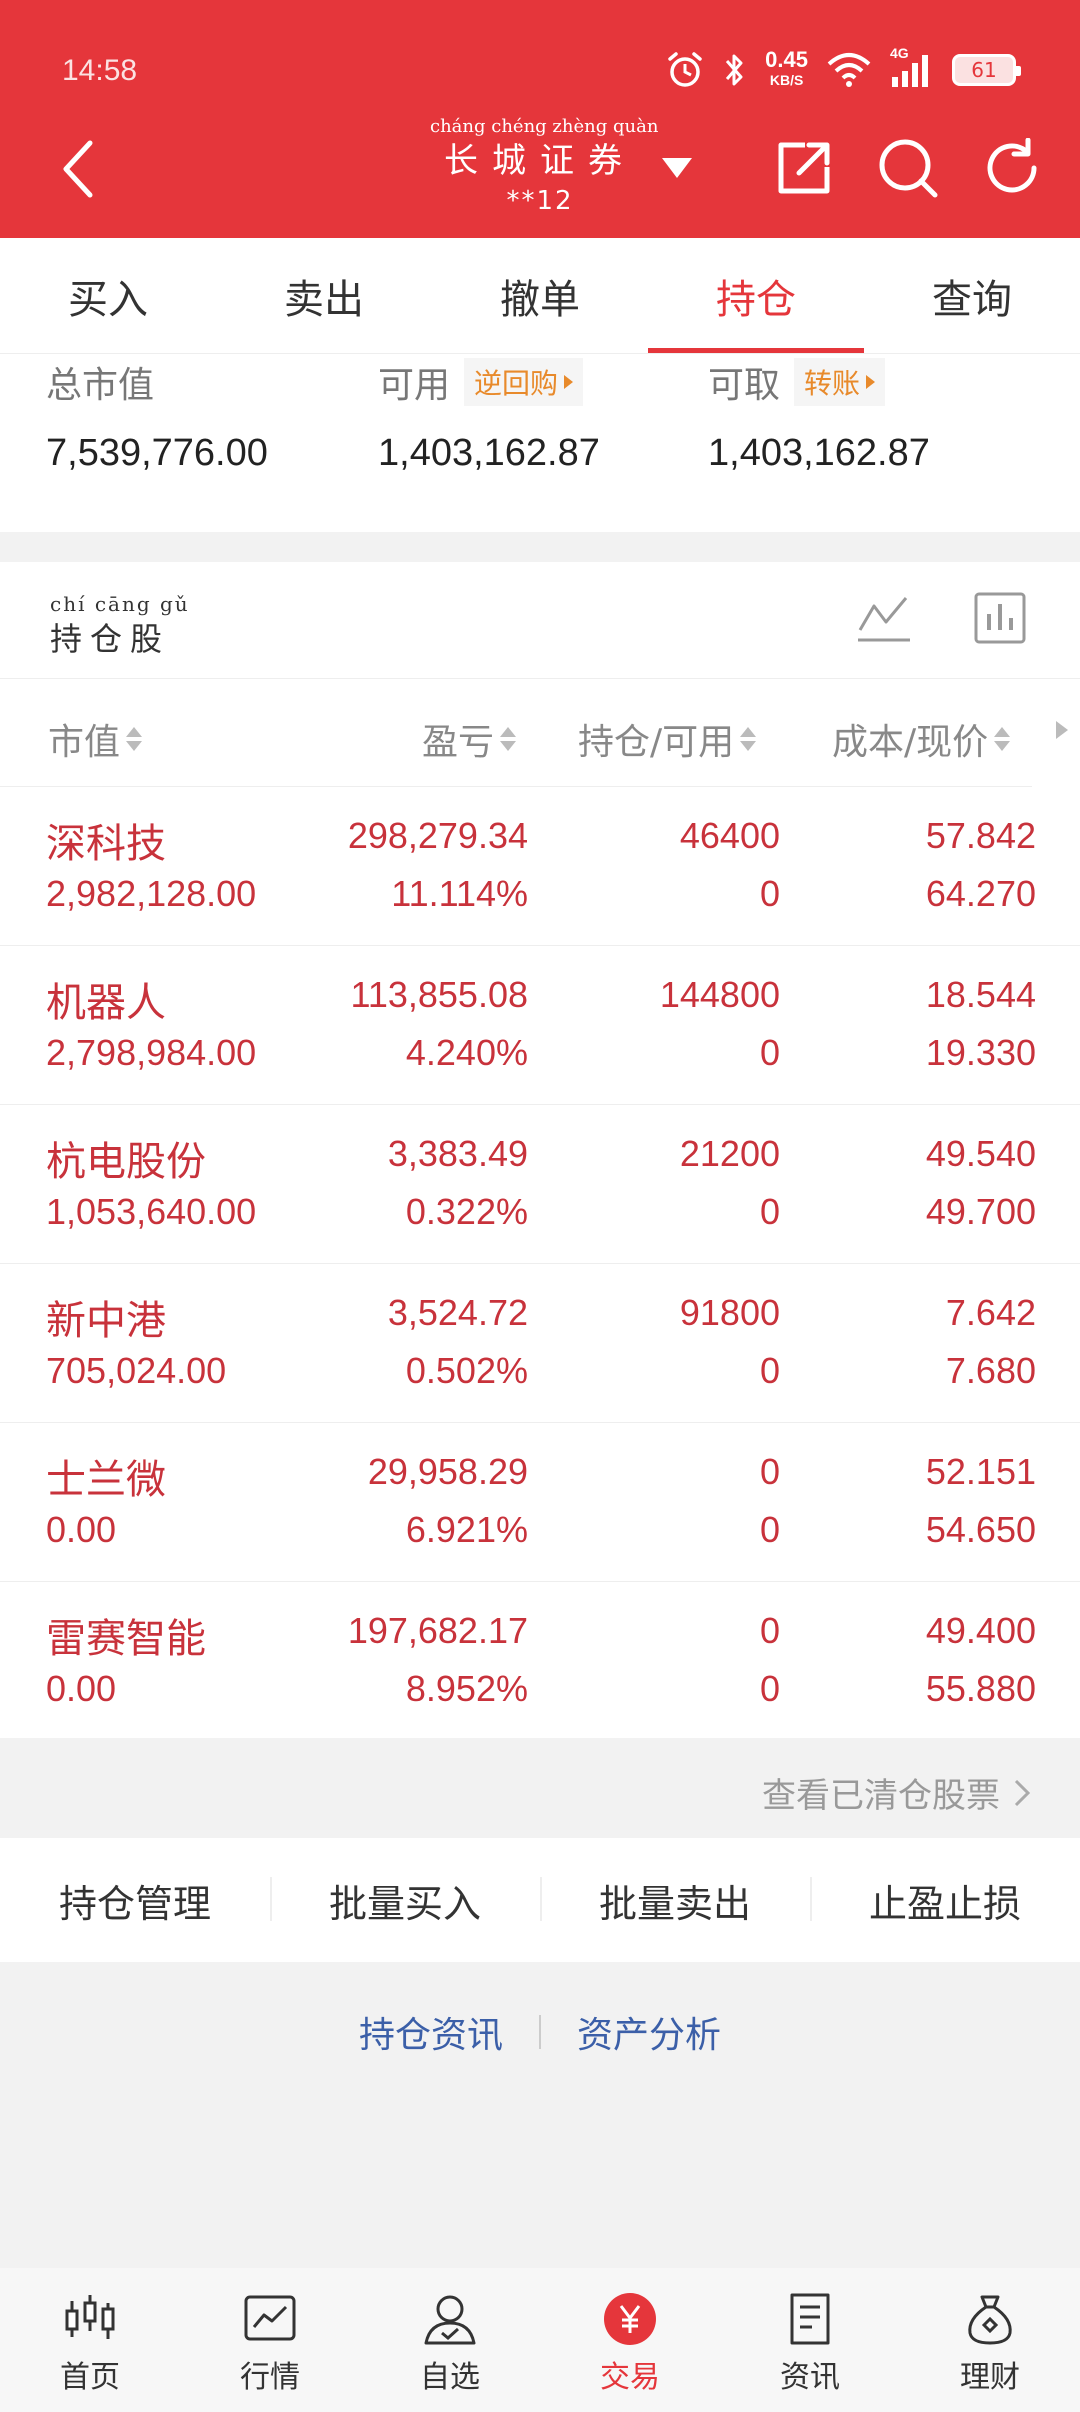 The height and width of the screenshot is (2412, 1080). Describe the element at coordinates (980, 1630) in the screenshot. I see `cost-price: 49.400` at that location.